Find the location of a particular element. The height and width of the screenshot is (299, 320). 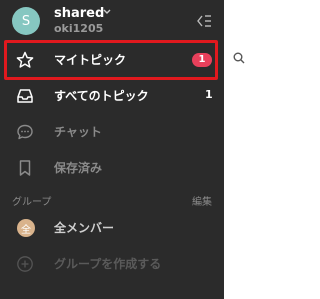

inbox-icon is located at coordinates (25, 96).